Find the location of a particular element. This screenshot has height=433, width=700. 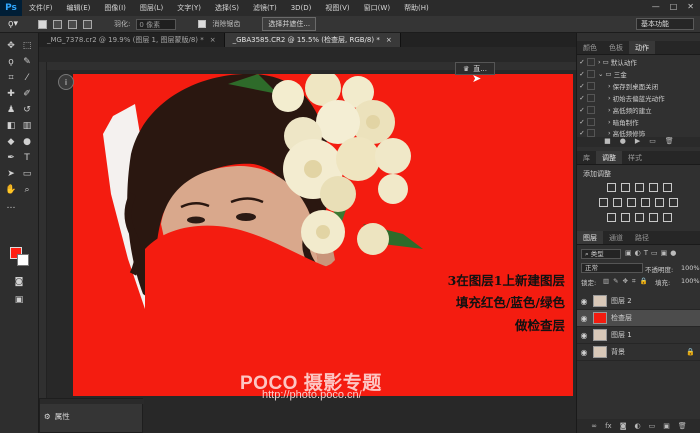

gradient-tool-icon: ▥ is located at coordinates (27, 125).